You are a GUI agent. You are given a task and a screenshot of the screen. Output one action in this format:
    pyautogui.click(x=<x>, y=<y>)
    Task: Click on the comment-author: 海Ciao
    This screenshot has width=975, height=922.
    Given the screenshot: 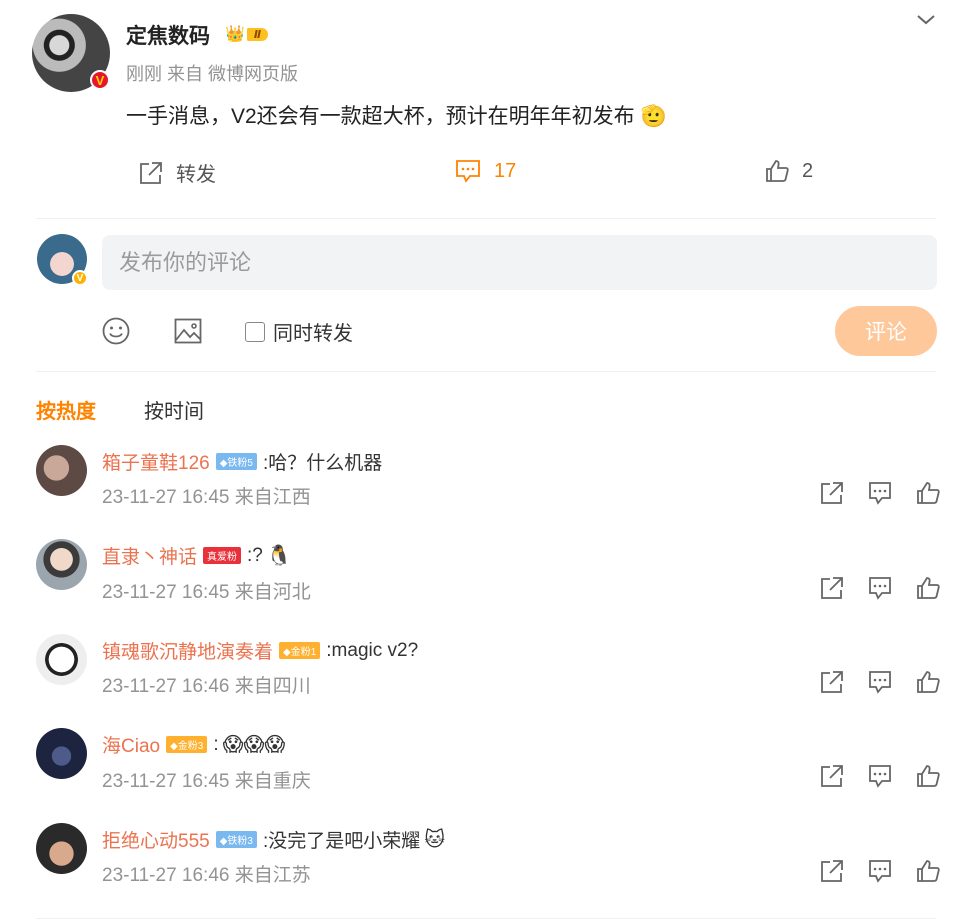 What is the action you would take?
    pyautogui.click(x=131, y=744)
    